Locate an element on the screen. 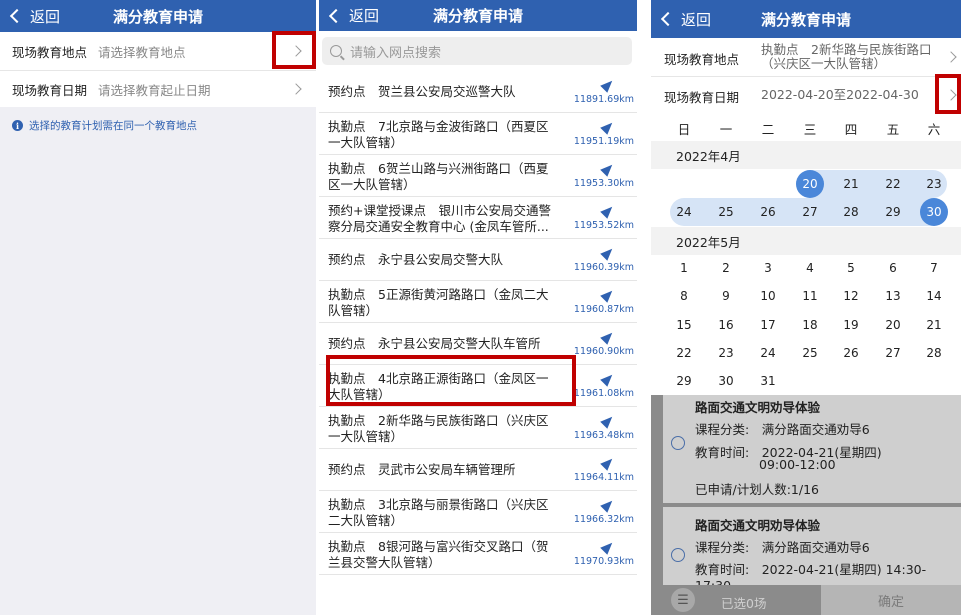 This screenshot has height=615, width=961. selection-summary: ☰ 已选0场 is located at coordinates (736, 600).